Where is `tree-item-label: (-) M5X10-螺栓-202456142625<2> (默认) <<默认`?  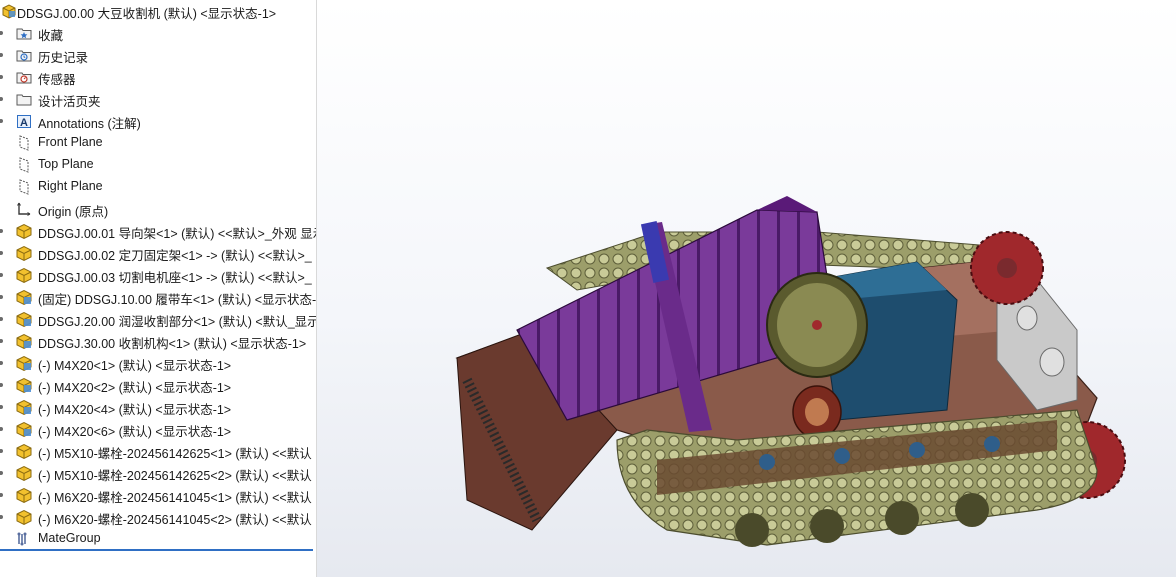
tree-item-label: (-) M5X10-螺栓-202456142625<2> (默认) <<默认 is located at coordinates (175, 476).